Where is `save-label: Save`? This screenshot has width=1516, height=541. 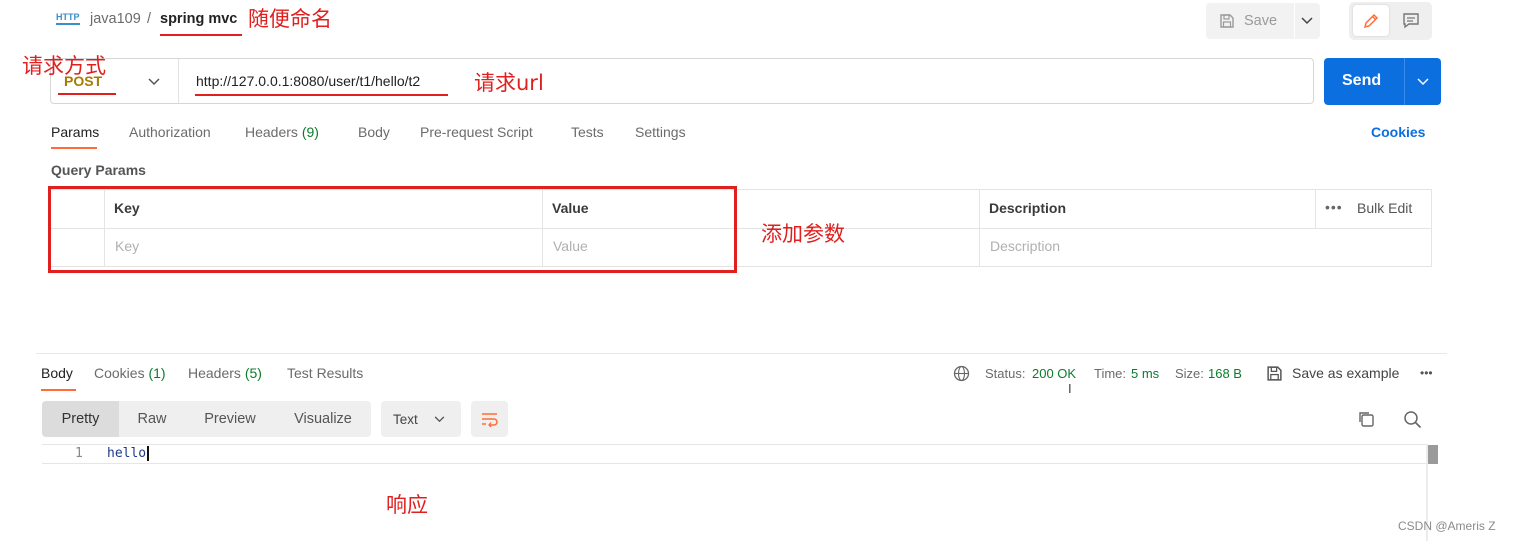 save-label: Save is located at coordinates (1261, 21).